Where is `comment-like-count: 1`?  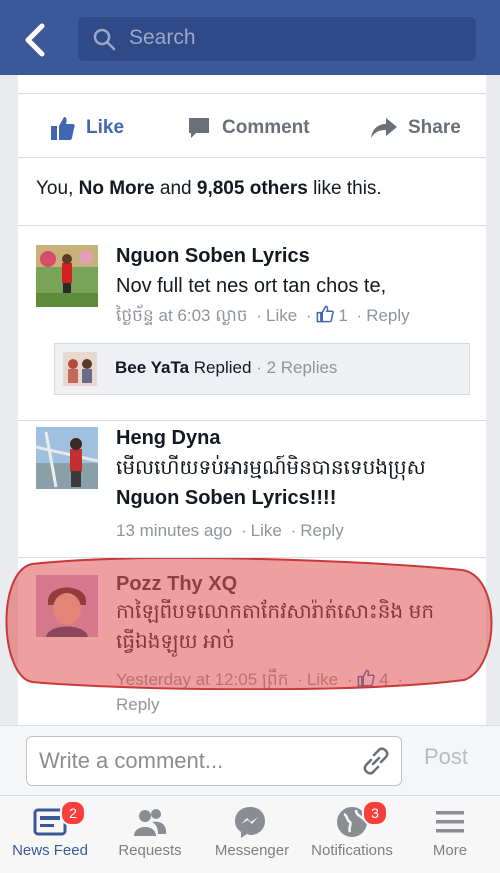
comment-like-count: 1 is located at coordinates (343, 315).